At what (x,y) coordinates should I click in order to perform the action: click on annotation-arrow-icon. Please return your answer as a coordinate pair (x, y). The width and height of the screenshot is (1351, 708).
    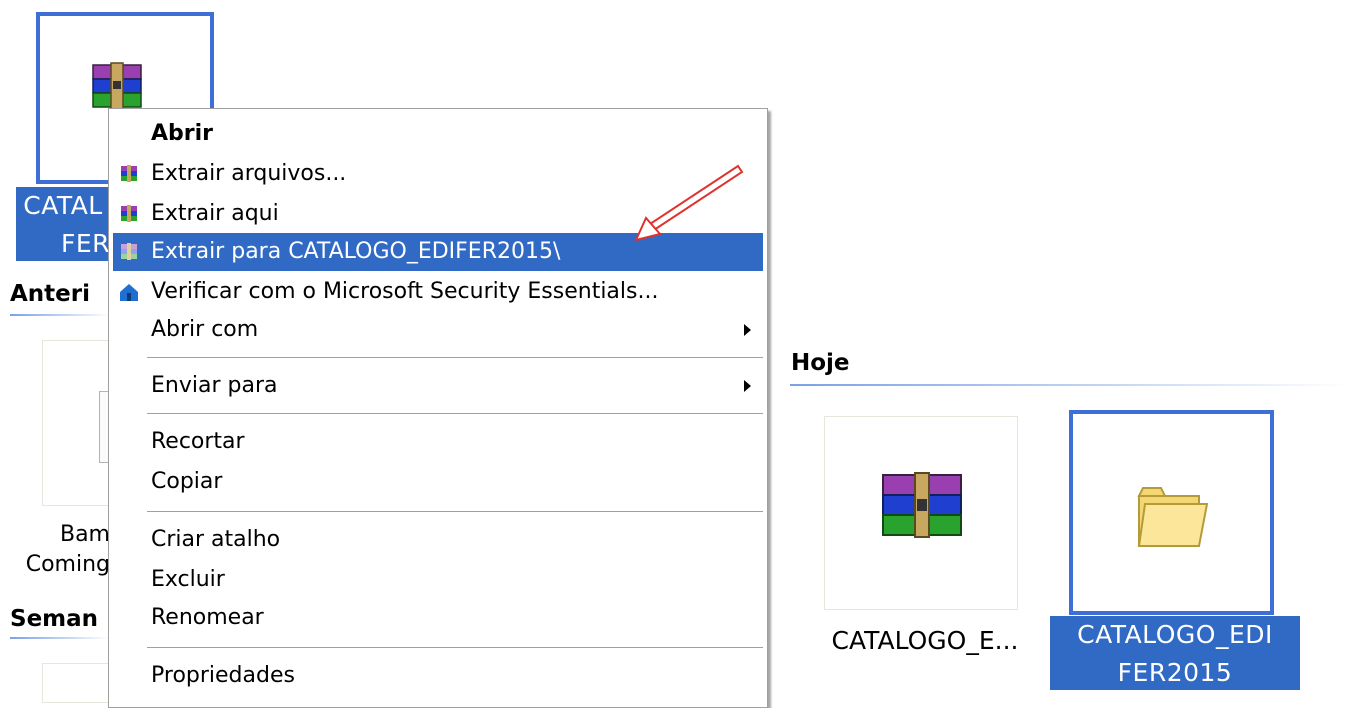
    Looking at the image, I should click on (689, 203).